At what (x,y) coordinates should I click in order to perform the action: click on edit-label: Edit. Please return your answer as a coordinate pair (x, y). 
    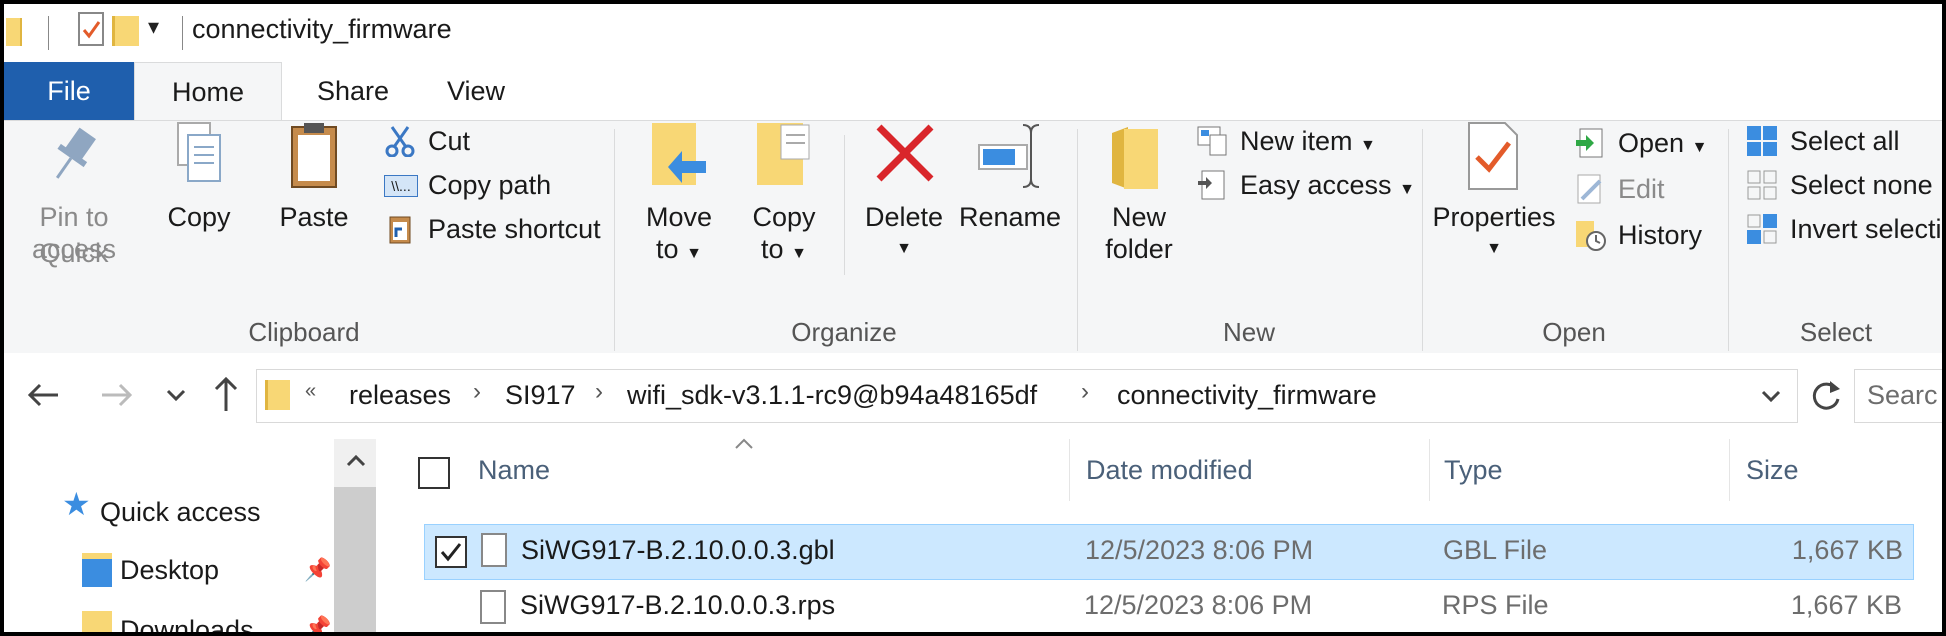
    Looking at the image, I should click on (1641, 189).